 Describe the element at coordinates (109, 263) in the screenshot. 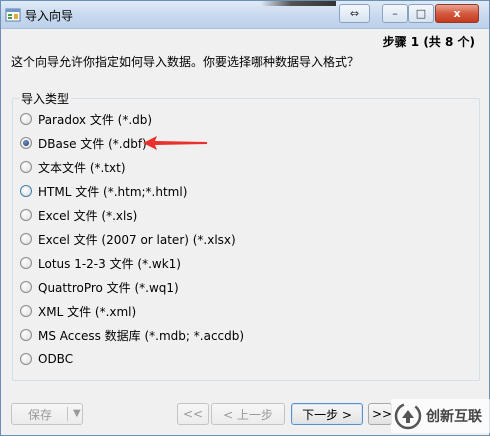

I see `option-label: Lotus 1-2-3 文件 (*.wk1)` at that location.